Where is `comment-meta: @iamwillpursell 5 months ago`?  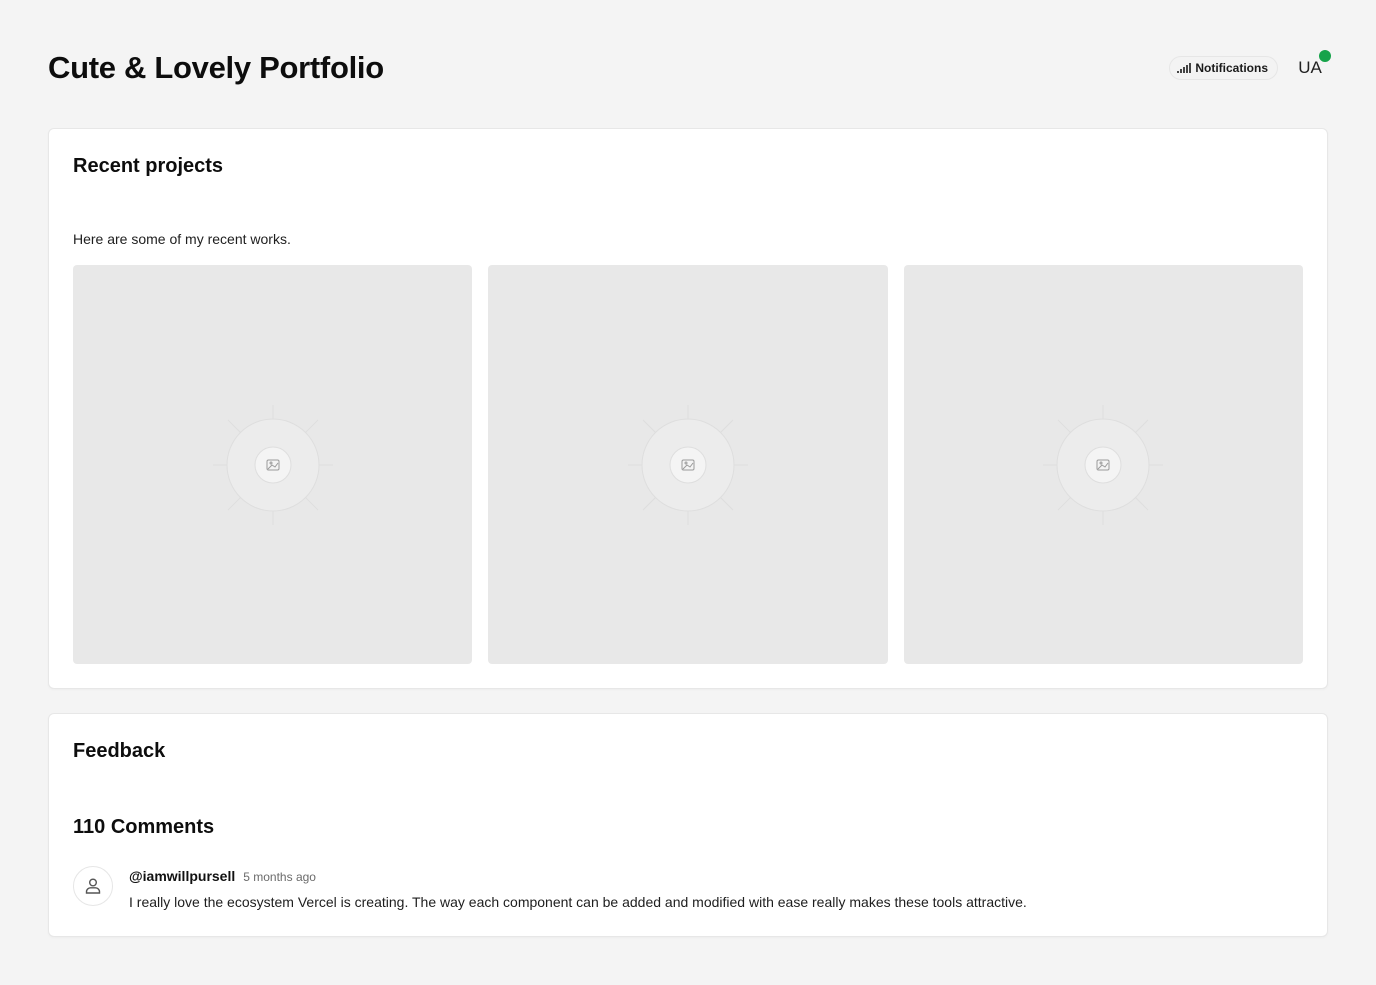 comment-meta: @iamwillpursell 5 months ago is located at coordinates (222, 876).